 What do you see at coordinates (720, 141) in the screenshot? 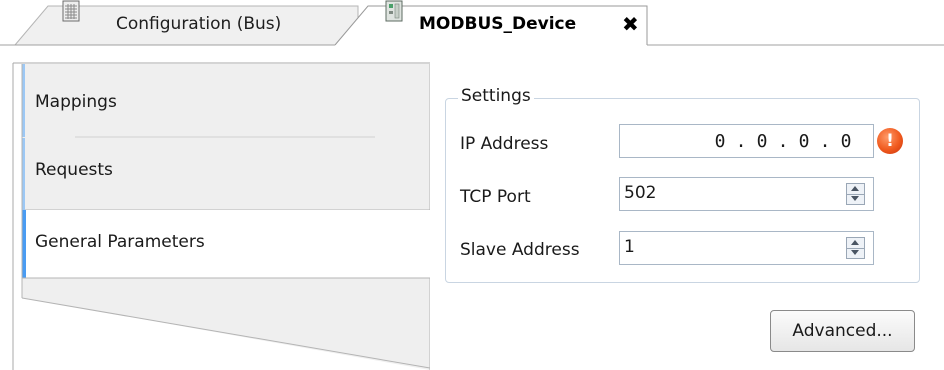
I see `ip-octet-1: 0` at bounding box center [720, 141].